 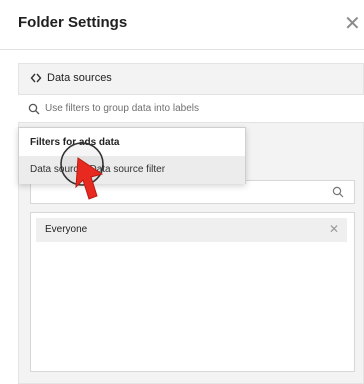 What do you see at coordinates (182, 25) in the screenshot?
I see `dialog-header: Folder Settings ✕` at bounding box center [182, 25].